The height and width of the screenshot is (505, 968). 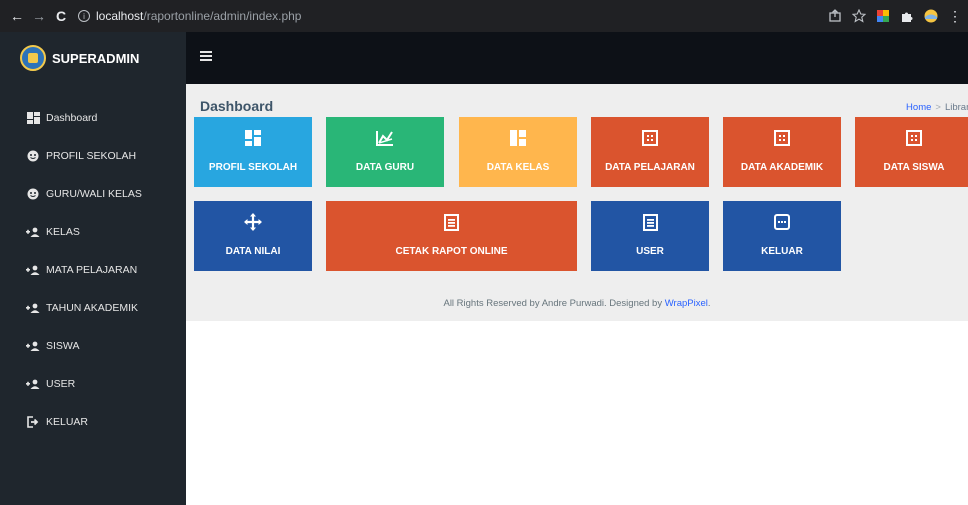 What do you see at coordinates (782, 167) in the screenshot?
I see `tile-label: DATA AKADEMIK` at bounding box center [782, 167].